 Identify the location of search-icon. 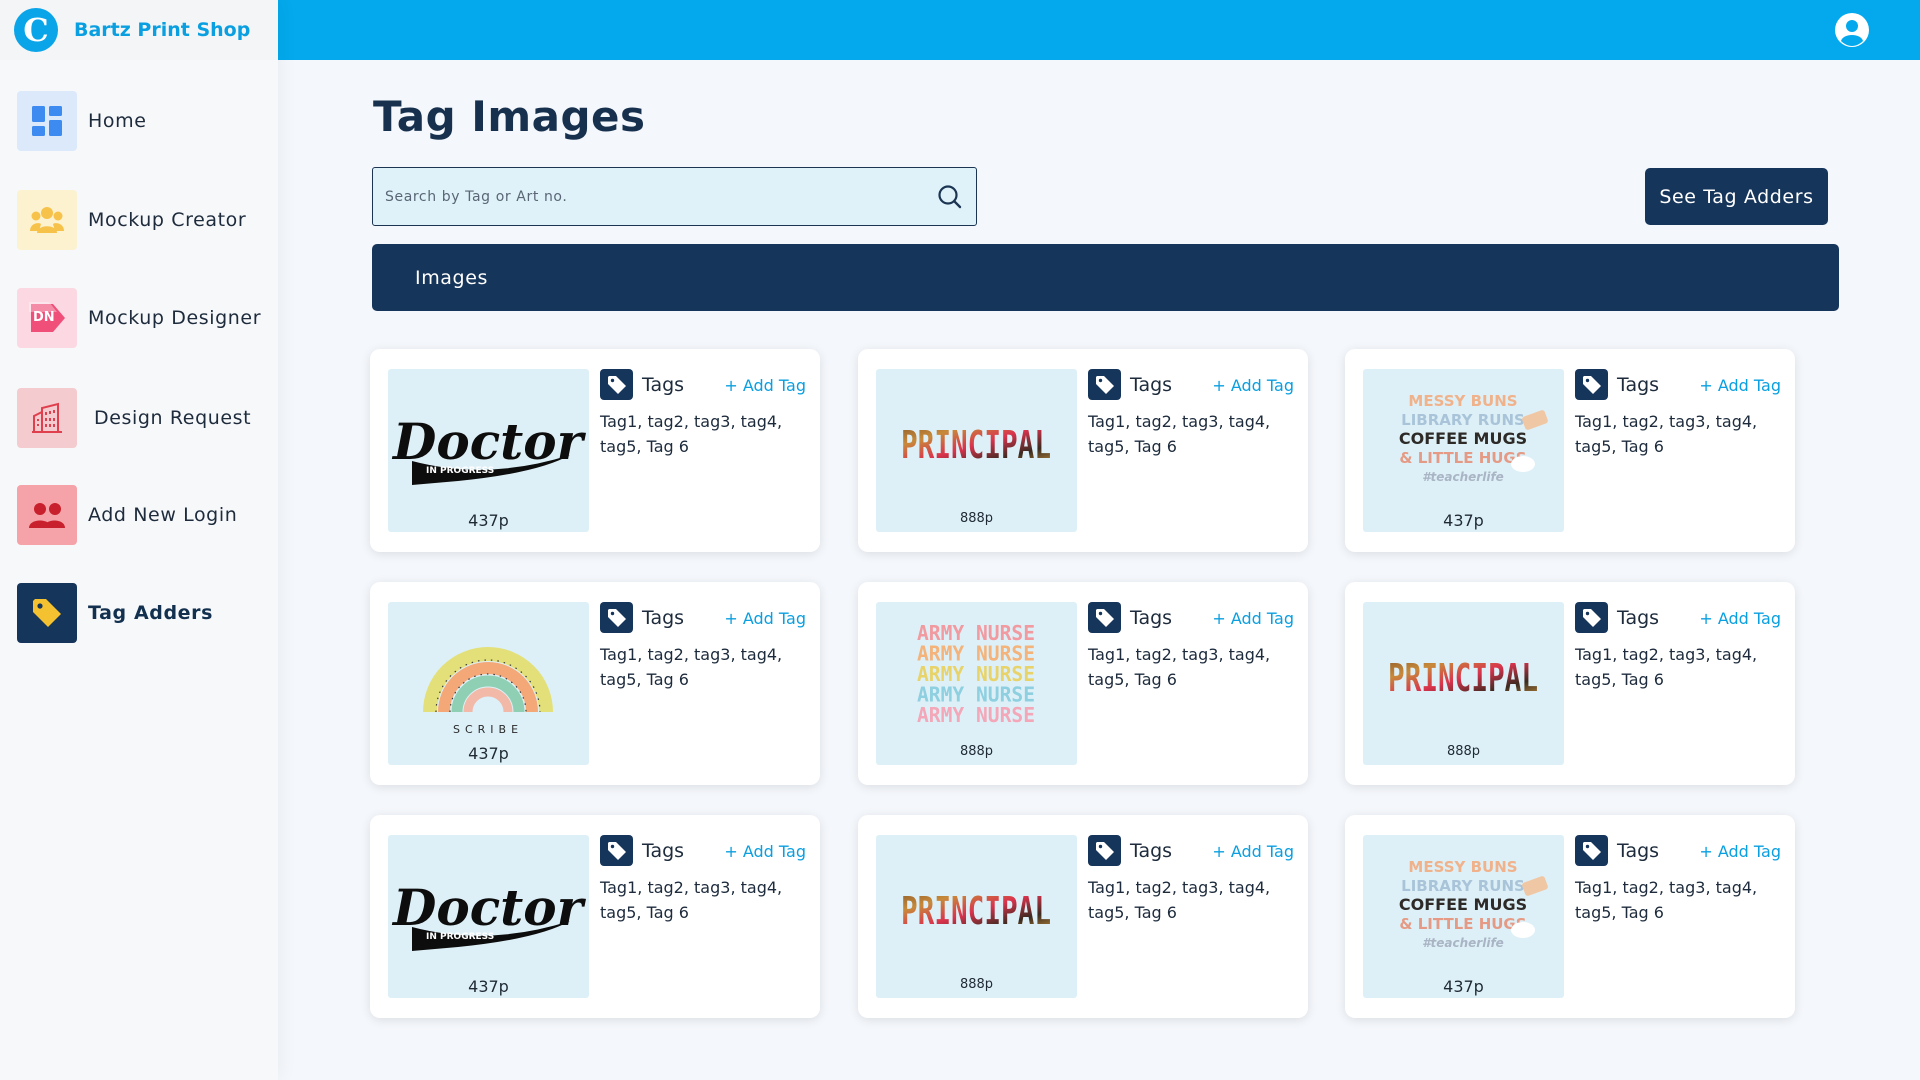
(950, 197).